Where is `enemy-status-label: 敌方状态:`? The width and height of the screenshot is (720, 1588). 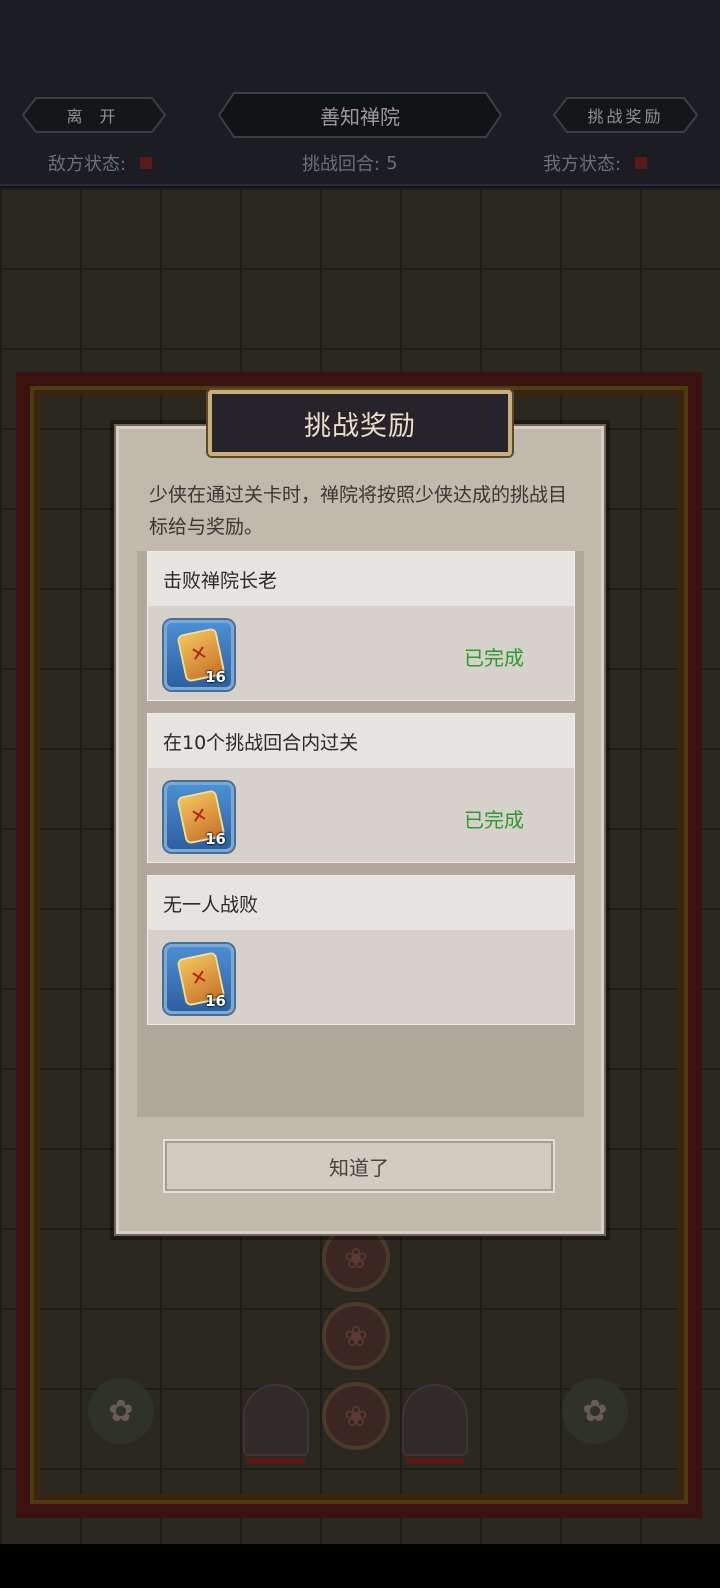
enemy-status-label: 敌方状态: is located at coordinates (87, 164).